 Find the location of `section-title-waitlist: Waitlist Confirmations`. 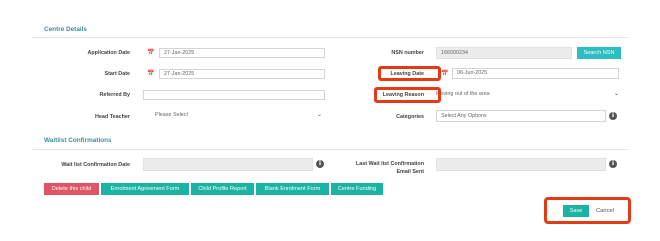

section-title-waitlist: Waitlist Confirmations is located at coordinates (78, 140).